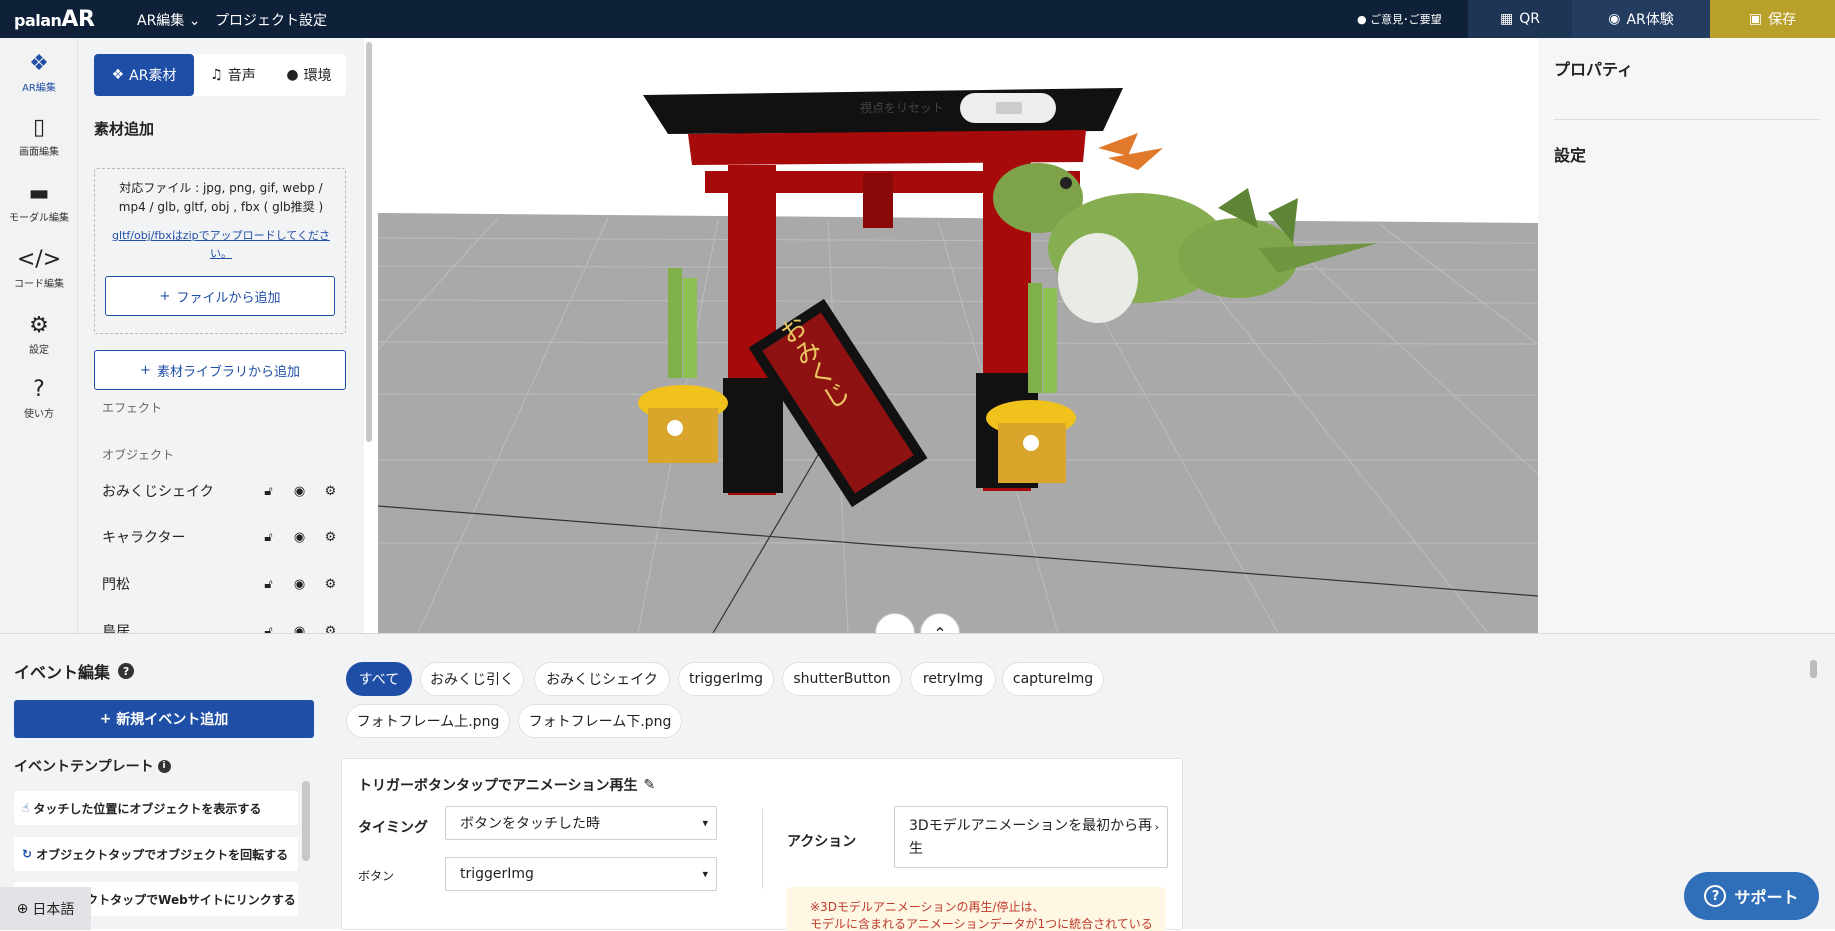 This screenshot has height=931, width=1835. What do you see at coordinates (116, 585) in the screenshot?
I see `object-name: 門松` at bounding box center [116, 585].